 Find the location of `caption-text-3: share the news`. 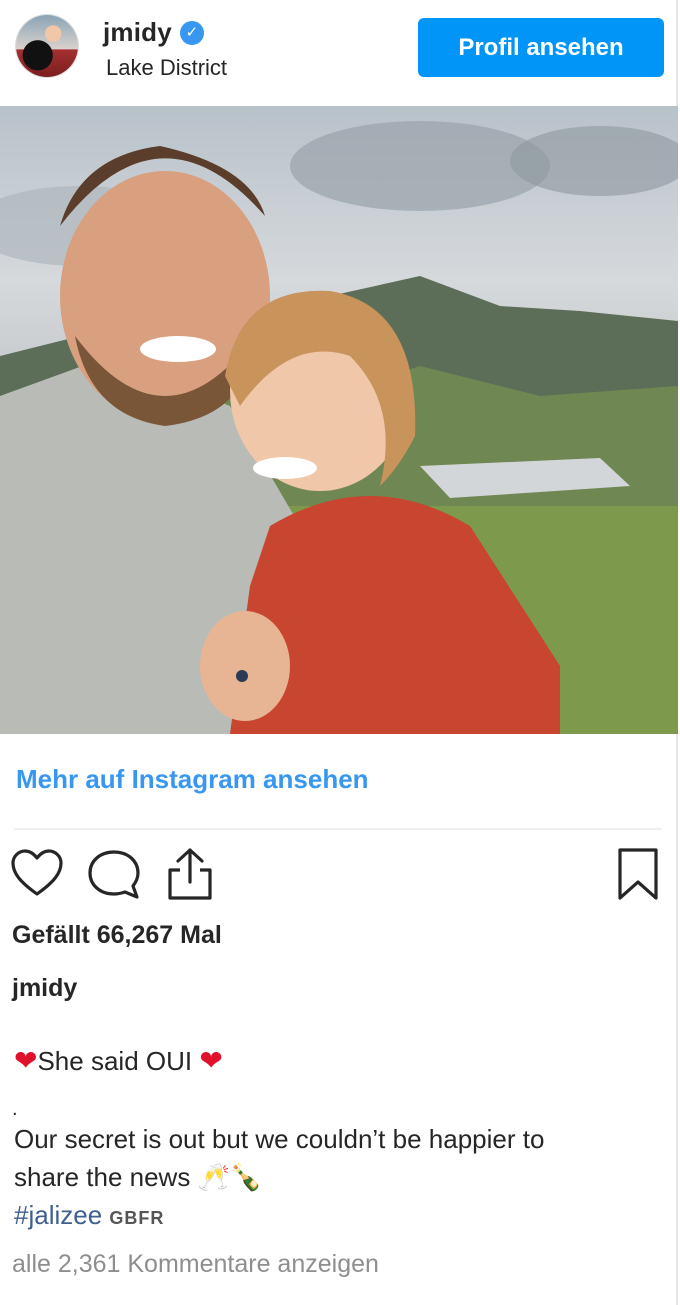

caption-text-3: share the news is located at coordinates (102, 1177).